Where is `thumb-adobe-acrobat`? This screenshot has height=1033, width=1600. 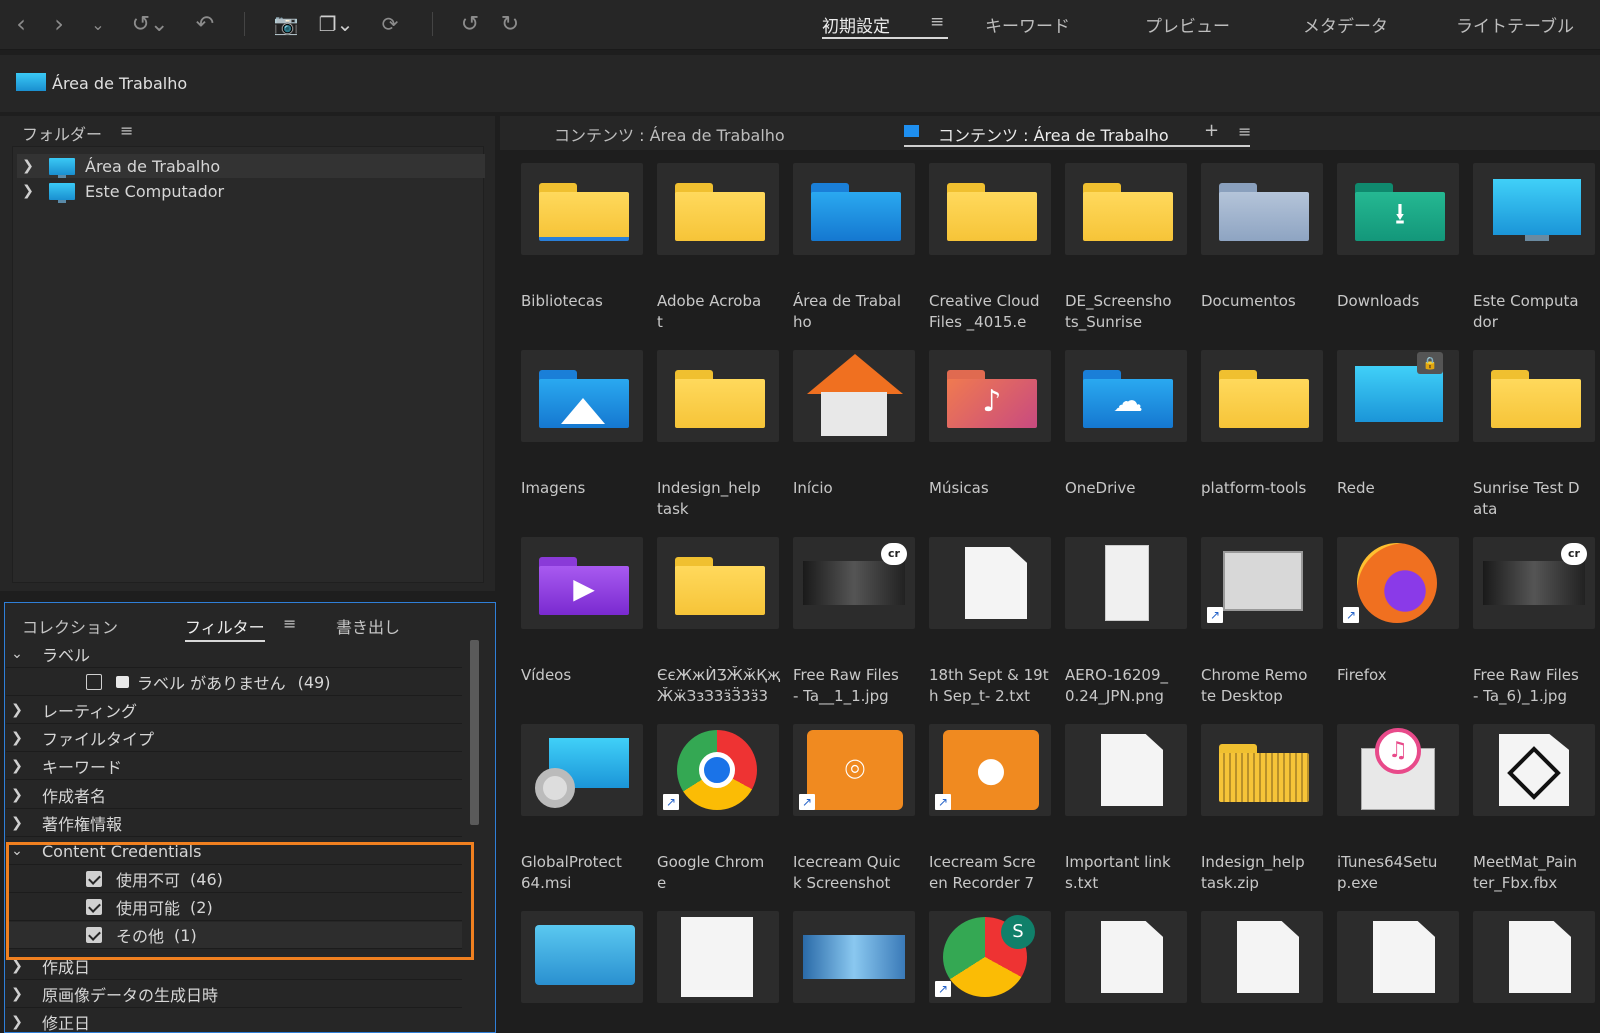 thumb-adobe-acrobat is located at coordinates (718, 209).